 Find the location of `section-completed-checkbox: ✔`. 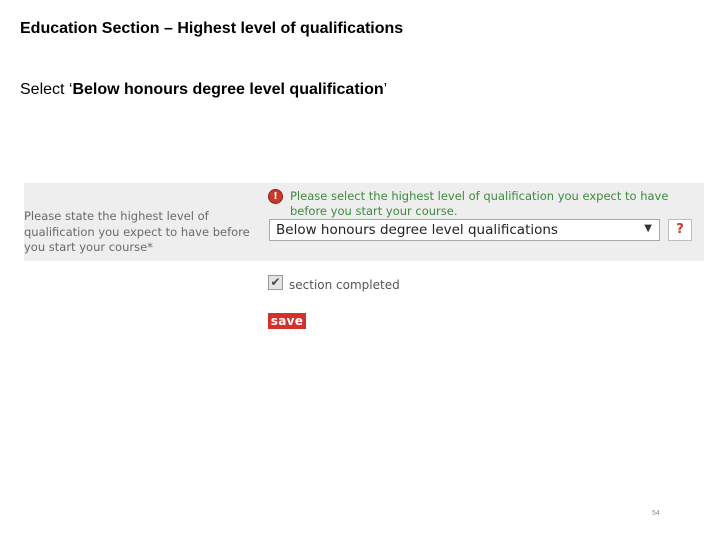

section-completed-checkbox: ✔ is located at coordinates (275, 282).